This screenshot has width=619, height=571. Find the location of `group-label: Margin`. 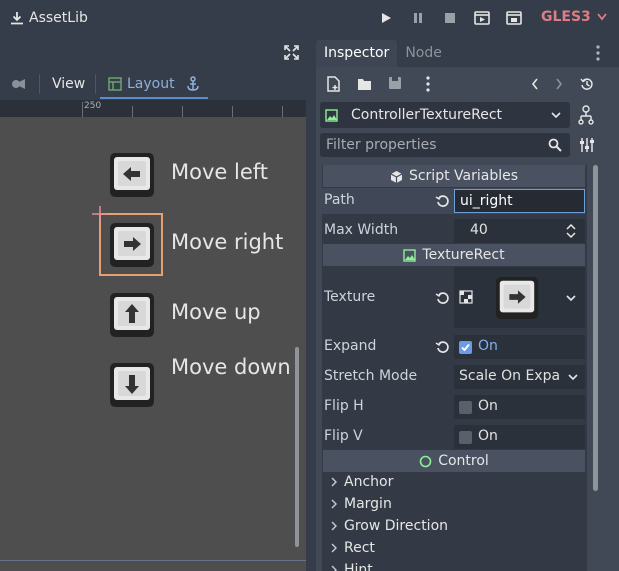

group-label: Margin is located at coordinates (368, 504).